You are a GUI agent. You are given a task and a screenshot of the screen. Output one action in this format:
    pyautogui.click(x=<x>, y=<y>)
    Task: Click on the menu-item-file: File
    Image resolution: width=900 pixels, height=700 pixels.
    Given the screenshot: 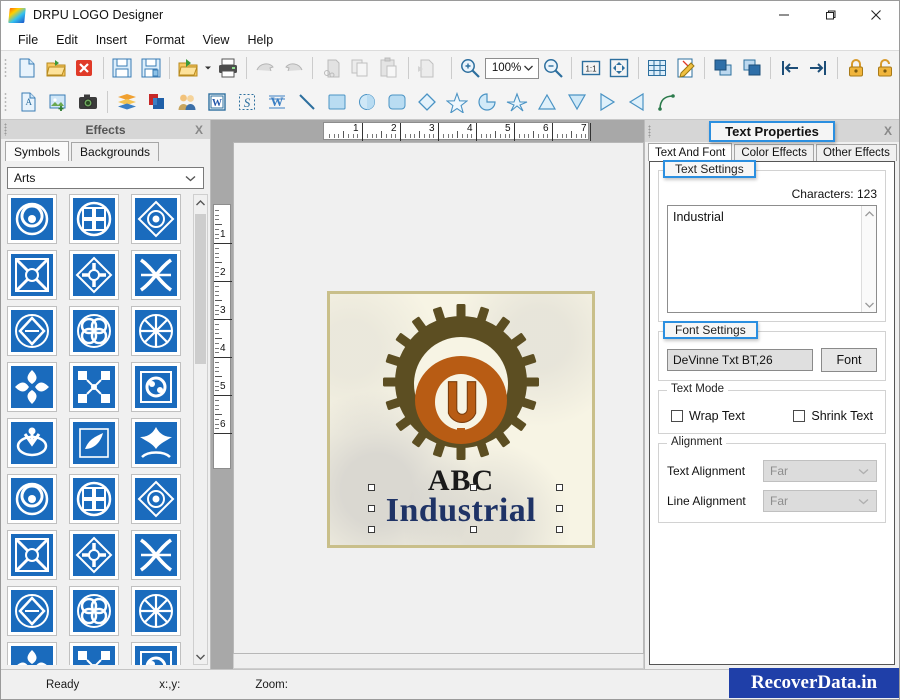 What is the action you would take?
    pyautogui.click(x=28, y=40)
    